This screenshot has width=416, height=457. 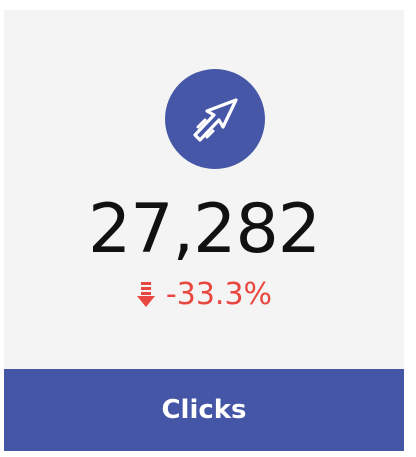 I want to click on metric-value: 27,282, so click(x=204, y=229).